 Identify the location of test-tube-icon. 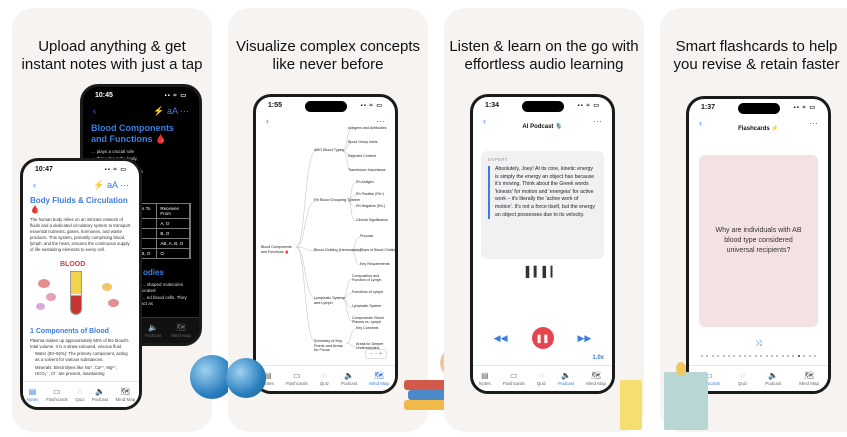
(76, 293).